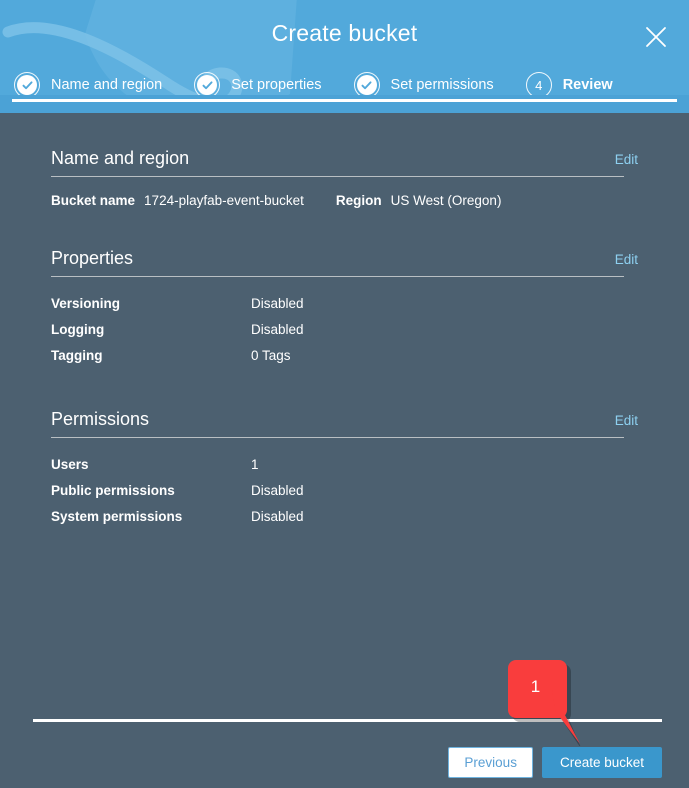 The image size is (689, 788). Describe the element at coordinates (442, 85) in the screenshot. I see `step-label: Set permissions` at that location.